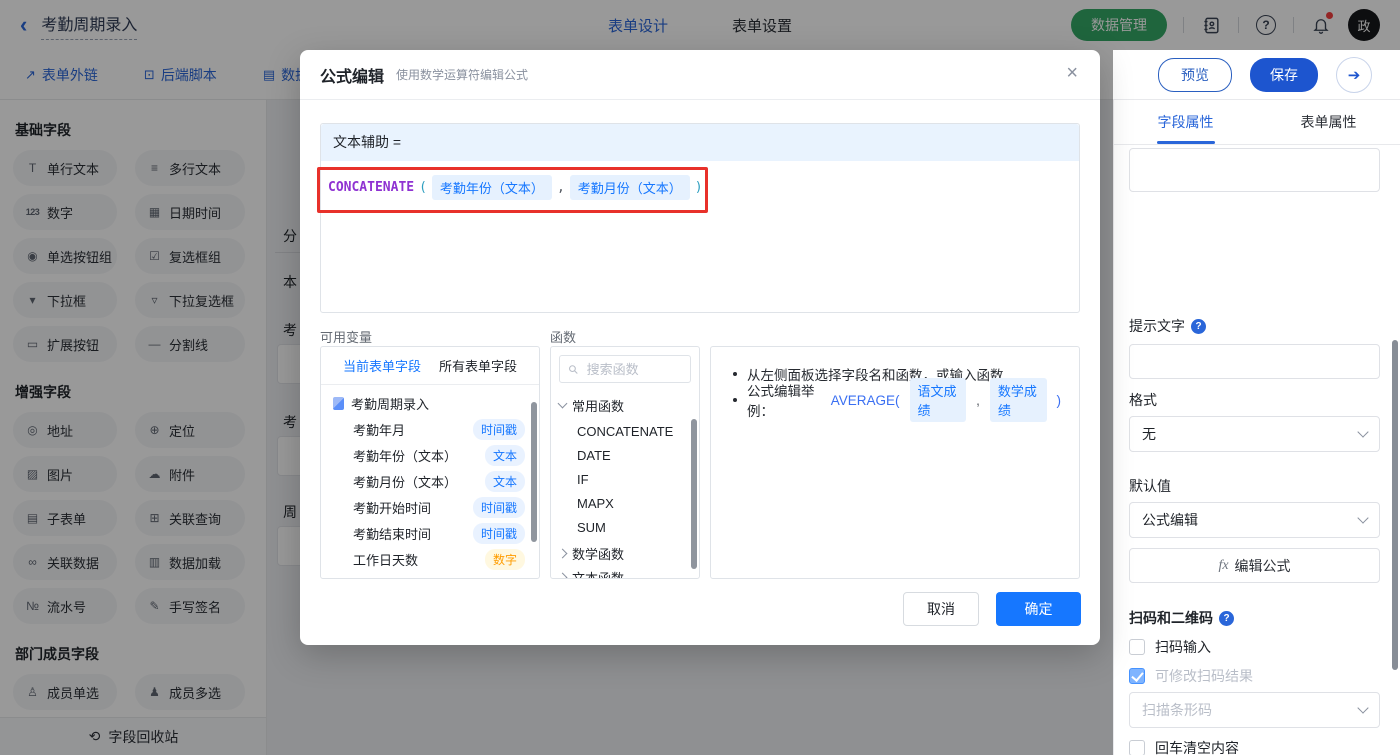 The image size is (1400, 755). What do you see at coordinates (491, 187) in the screenshot?
I see `field-token-year: 考勤年份（文本）` at bounding box center [491, 187].